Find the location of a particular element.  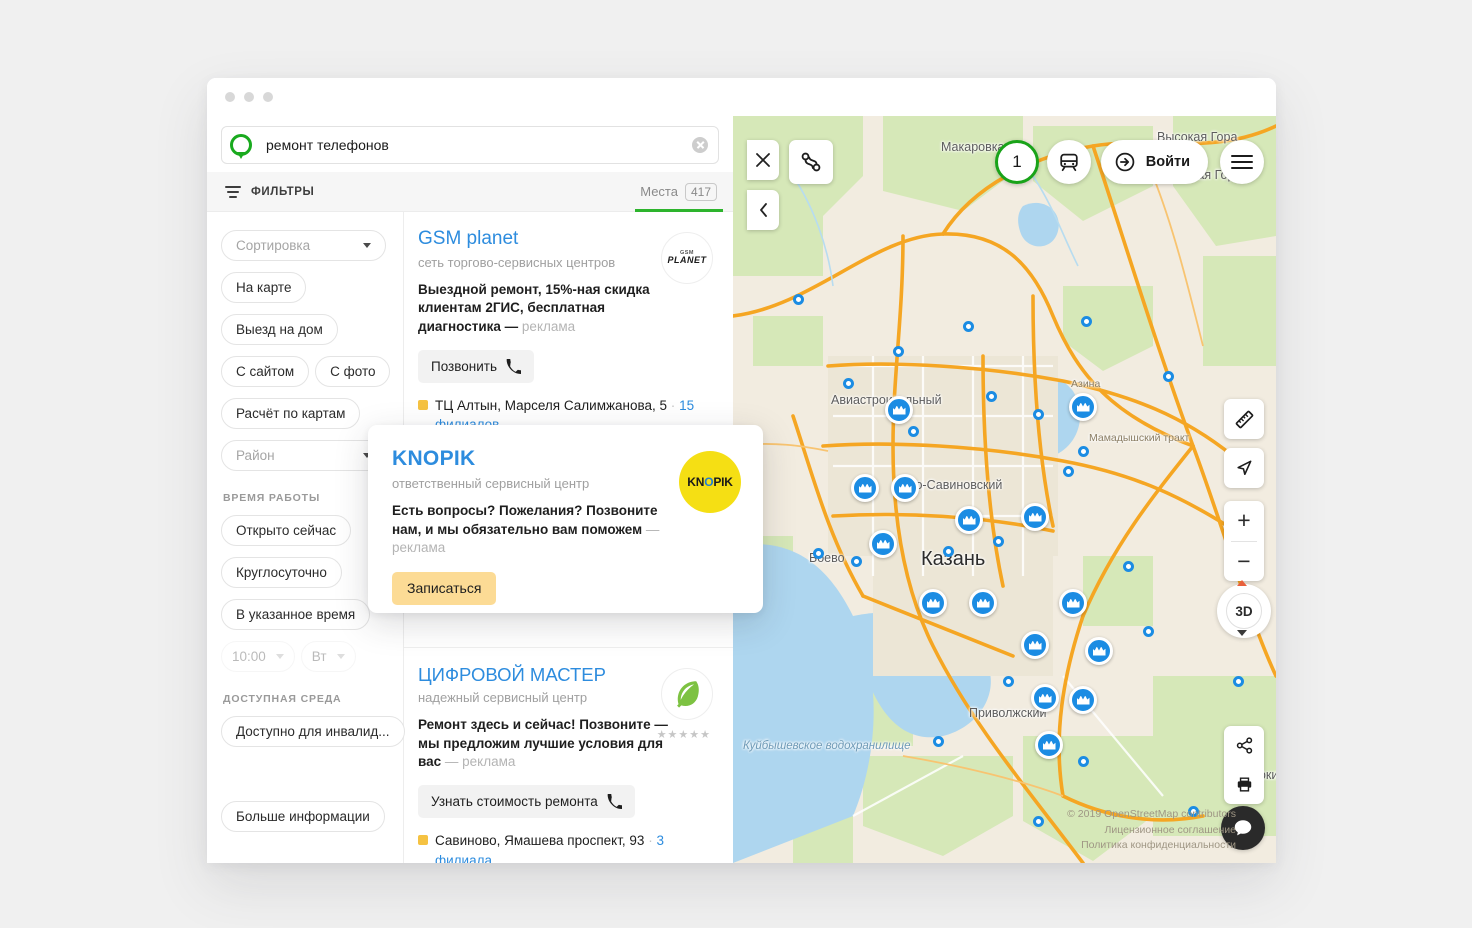

attribution-line: © 2019 OpenStreetMap contributors is located at coordinates (1151, 814).